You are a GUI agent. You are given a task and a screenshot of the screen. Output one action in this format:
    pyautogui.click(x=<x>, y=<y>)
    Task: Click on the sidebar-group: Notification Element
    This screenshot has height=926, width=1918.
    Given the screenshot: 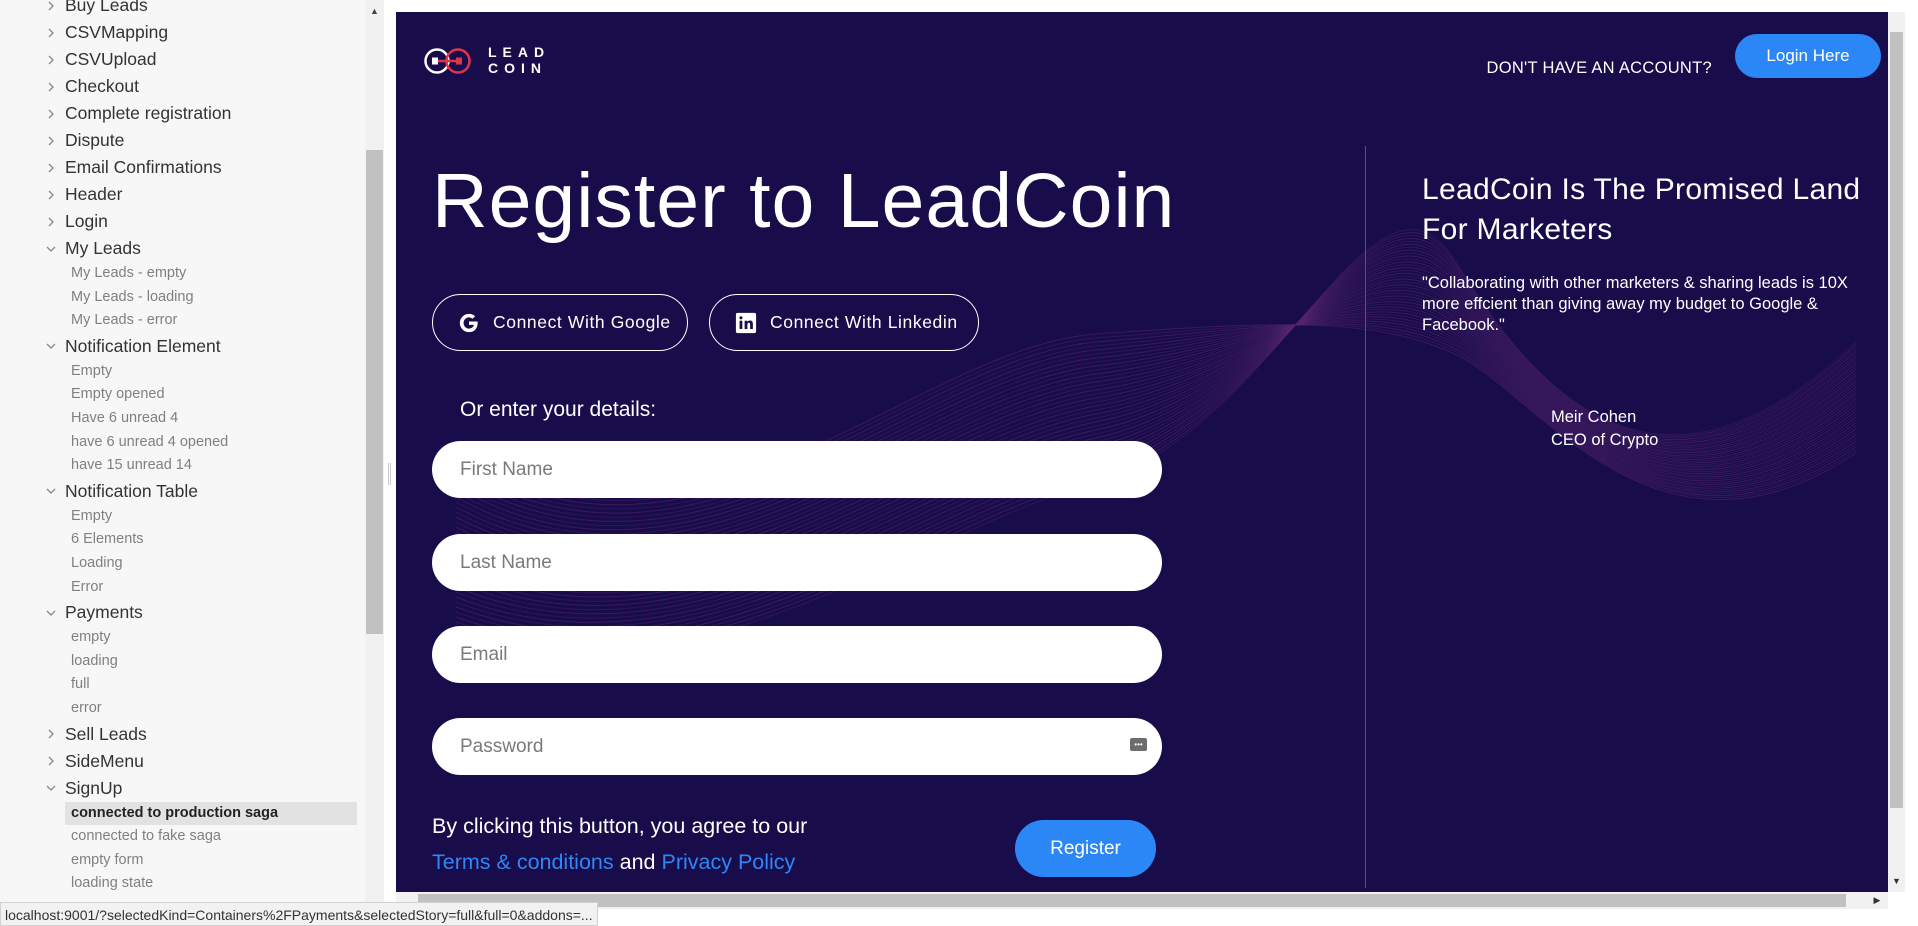 What is the action you would take?
    pyautogui.click(x=182, y=346)
    